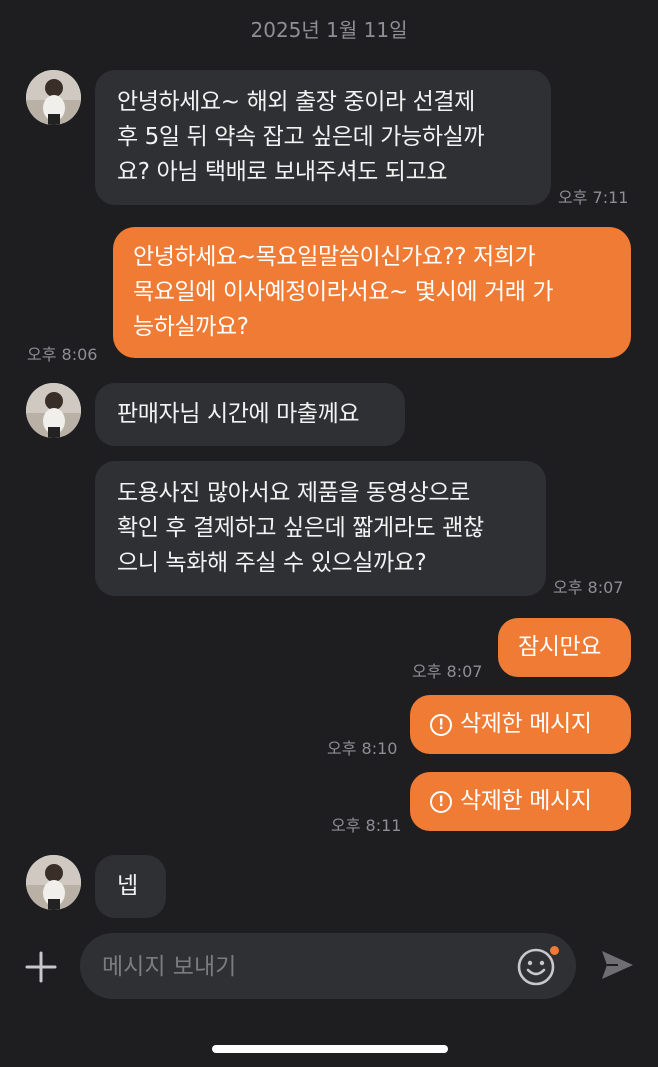 This screenshot has width=658, height=1067. What do you see at coordinates (617, 965) in the screenshot?
I see `send-icon` at bounding box center [617, 965].